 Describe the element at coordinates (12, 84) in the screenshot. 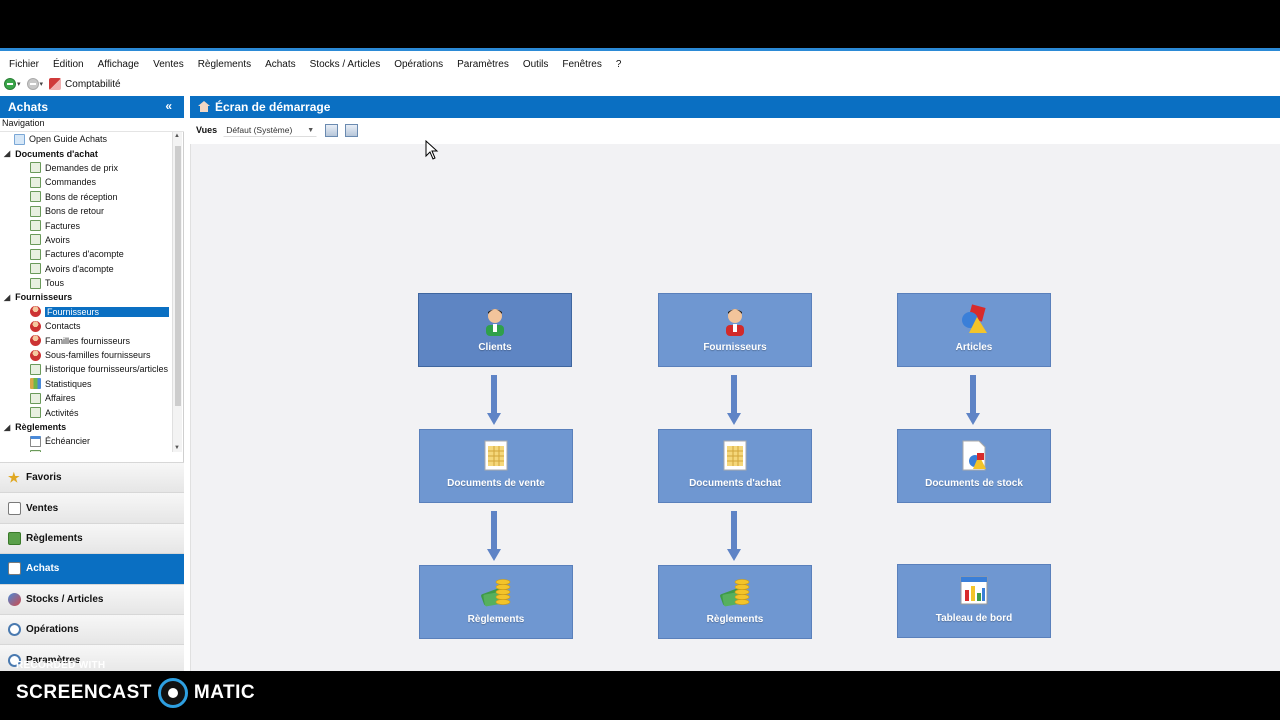

I see `back-button: ▾` at that location.